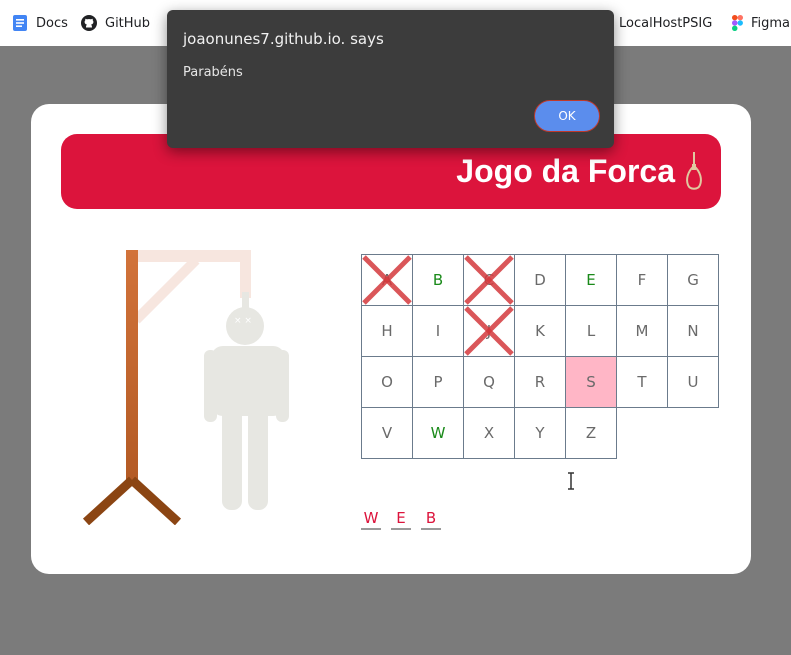 Image resolution: width=791 pixels, height=655 pixels. I want to click on bookmark-label: LocalHostPSIG, so click(666, 23).